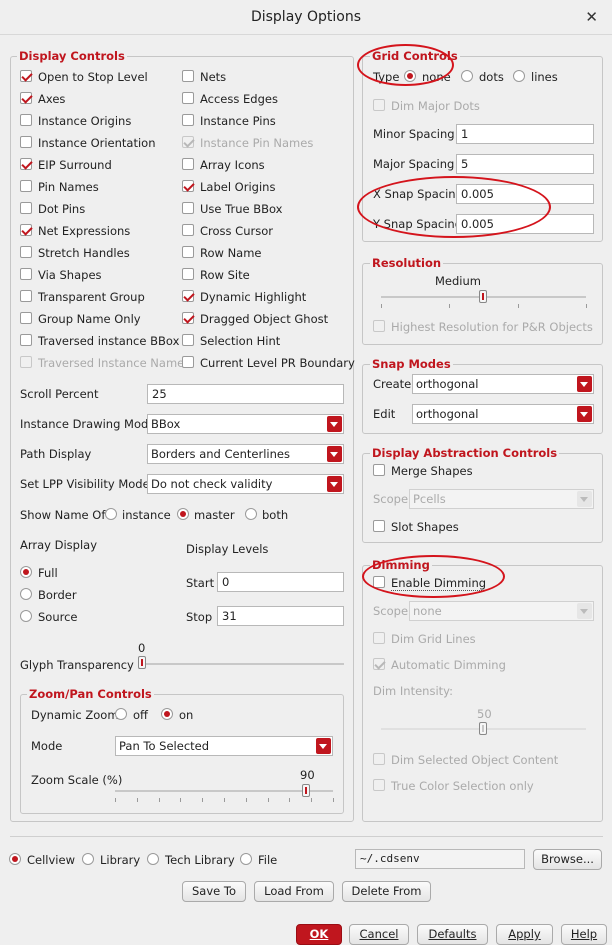  What do you see at coordinates (245, 484) in the screenshot?
I see `lpp-visibility-select: Do not check validity` at bounding box center [245, 484].